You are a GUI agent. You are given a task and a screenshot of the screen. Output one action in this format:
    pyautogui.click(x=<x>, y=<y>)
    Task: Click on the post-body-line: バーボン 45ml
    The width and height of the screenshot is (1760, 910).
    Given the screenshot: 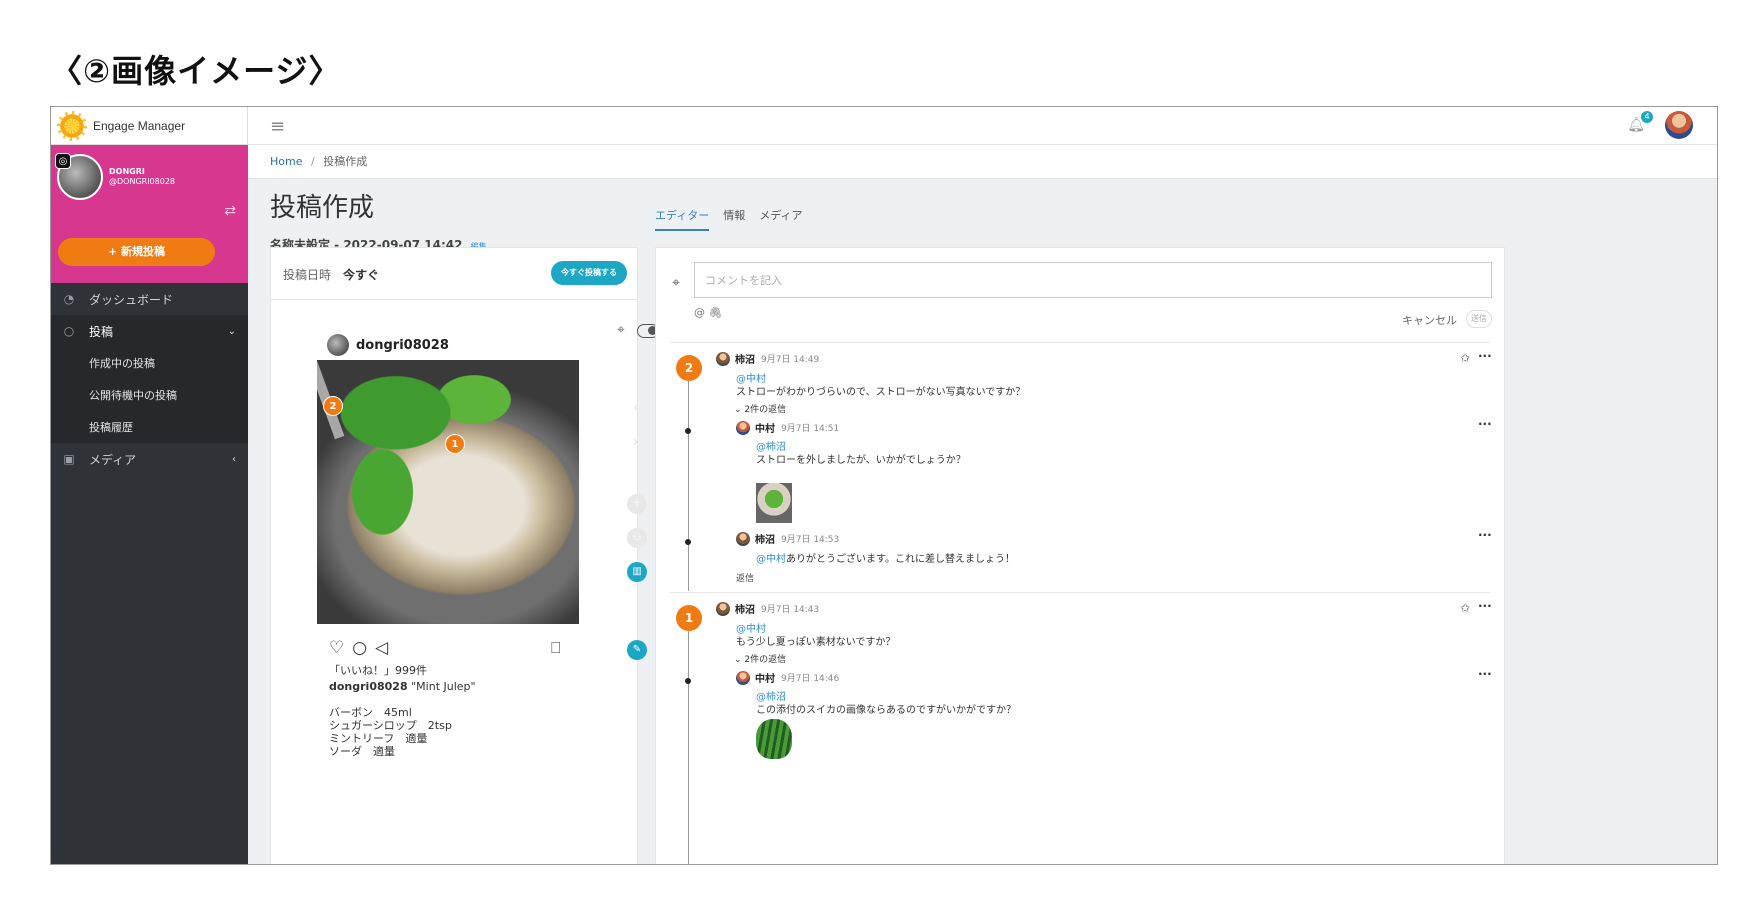 What is the action you would take?
    pyautogui.click(x=370, y=712)
    